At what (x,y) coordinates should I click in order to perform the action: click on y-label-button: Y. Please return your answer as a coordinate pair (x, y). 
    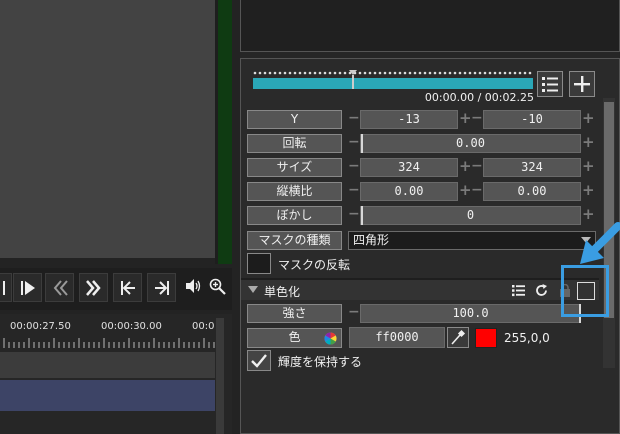
    Looking at the image, I should click on (294, 119).